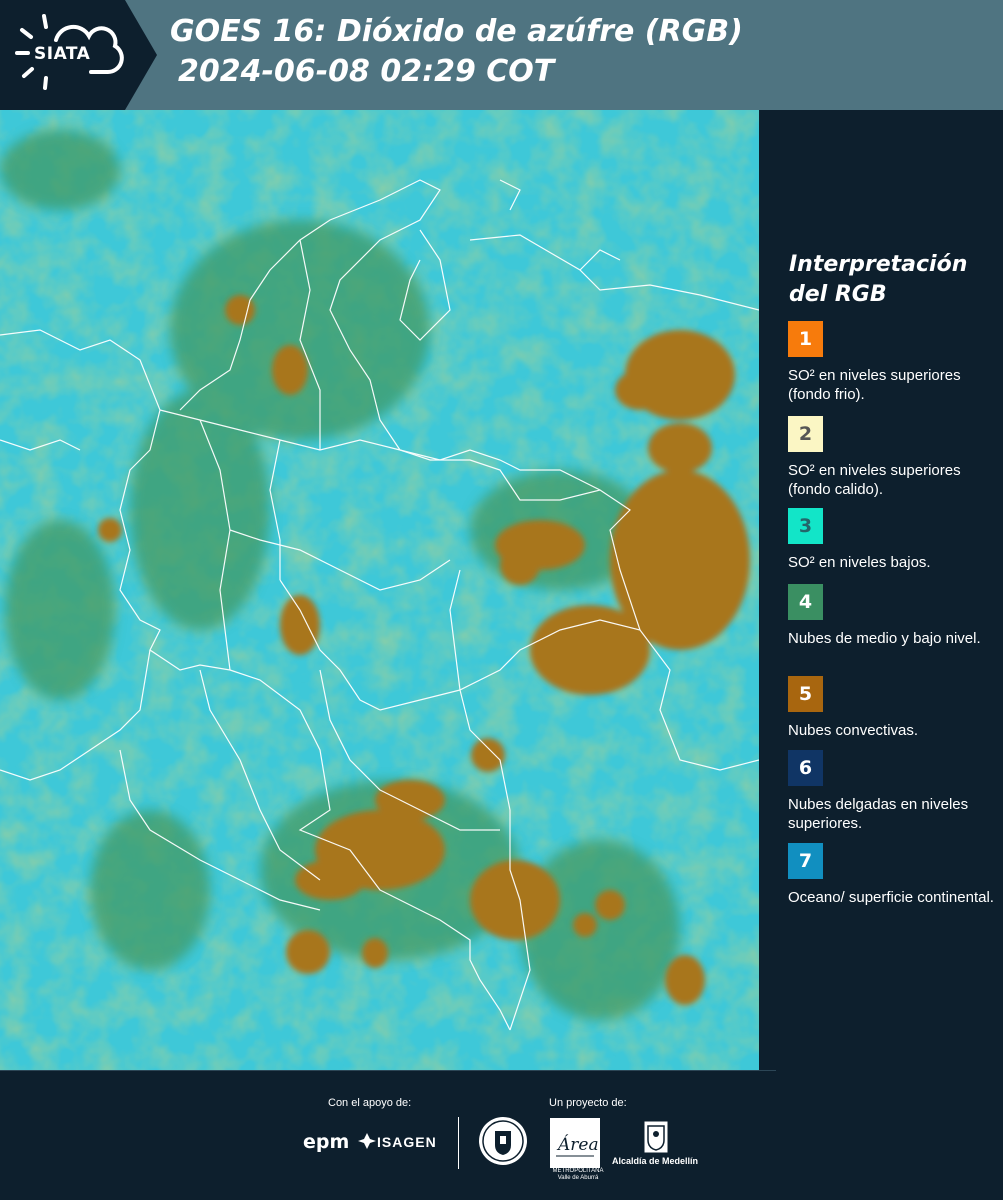 The width and height of the screenshot is (1003, 1200). Describe the element at coordinates (878, 280) in the screenshot. I see `legend-title: Interpretación del RGB` at that location.